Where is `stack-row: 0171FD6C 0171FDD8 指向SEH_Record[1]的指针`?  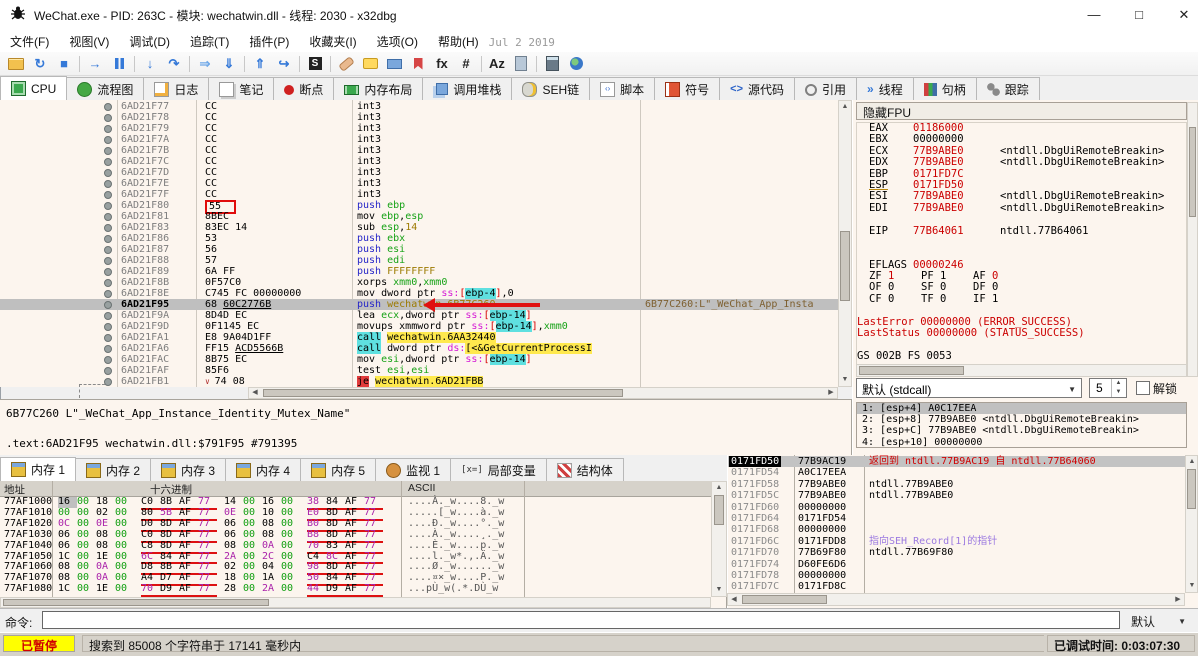
stack-row: 0171FD6C 0171FDD8 指向SEH_Record[1]的指针 is located at coordinates (957, 541).